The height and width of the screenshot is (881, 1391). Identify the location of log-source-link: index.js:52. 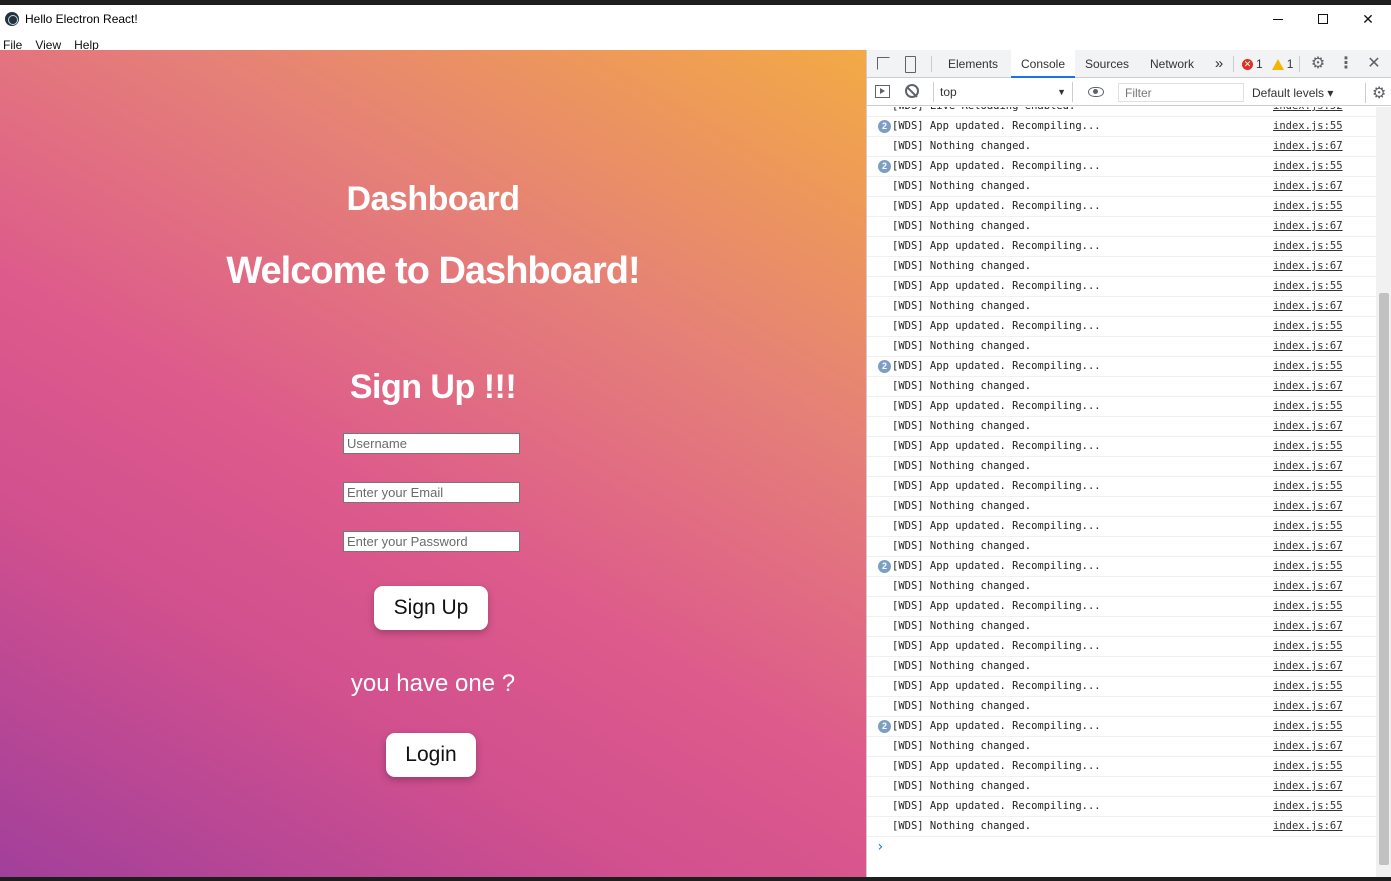
(1308, 111).